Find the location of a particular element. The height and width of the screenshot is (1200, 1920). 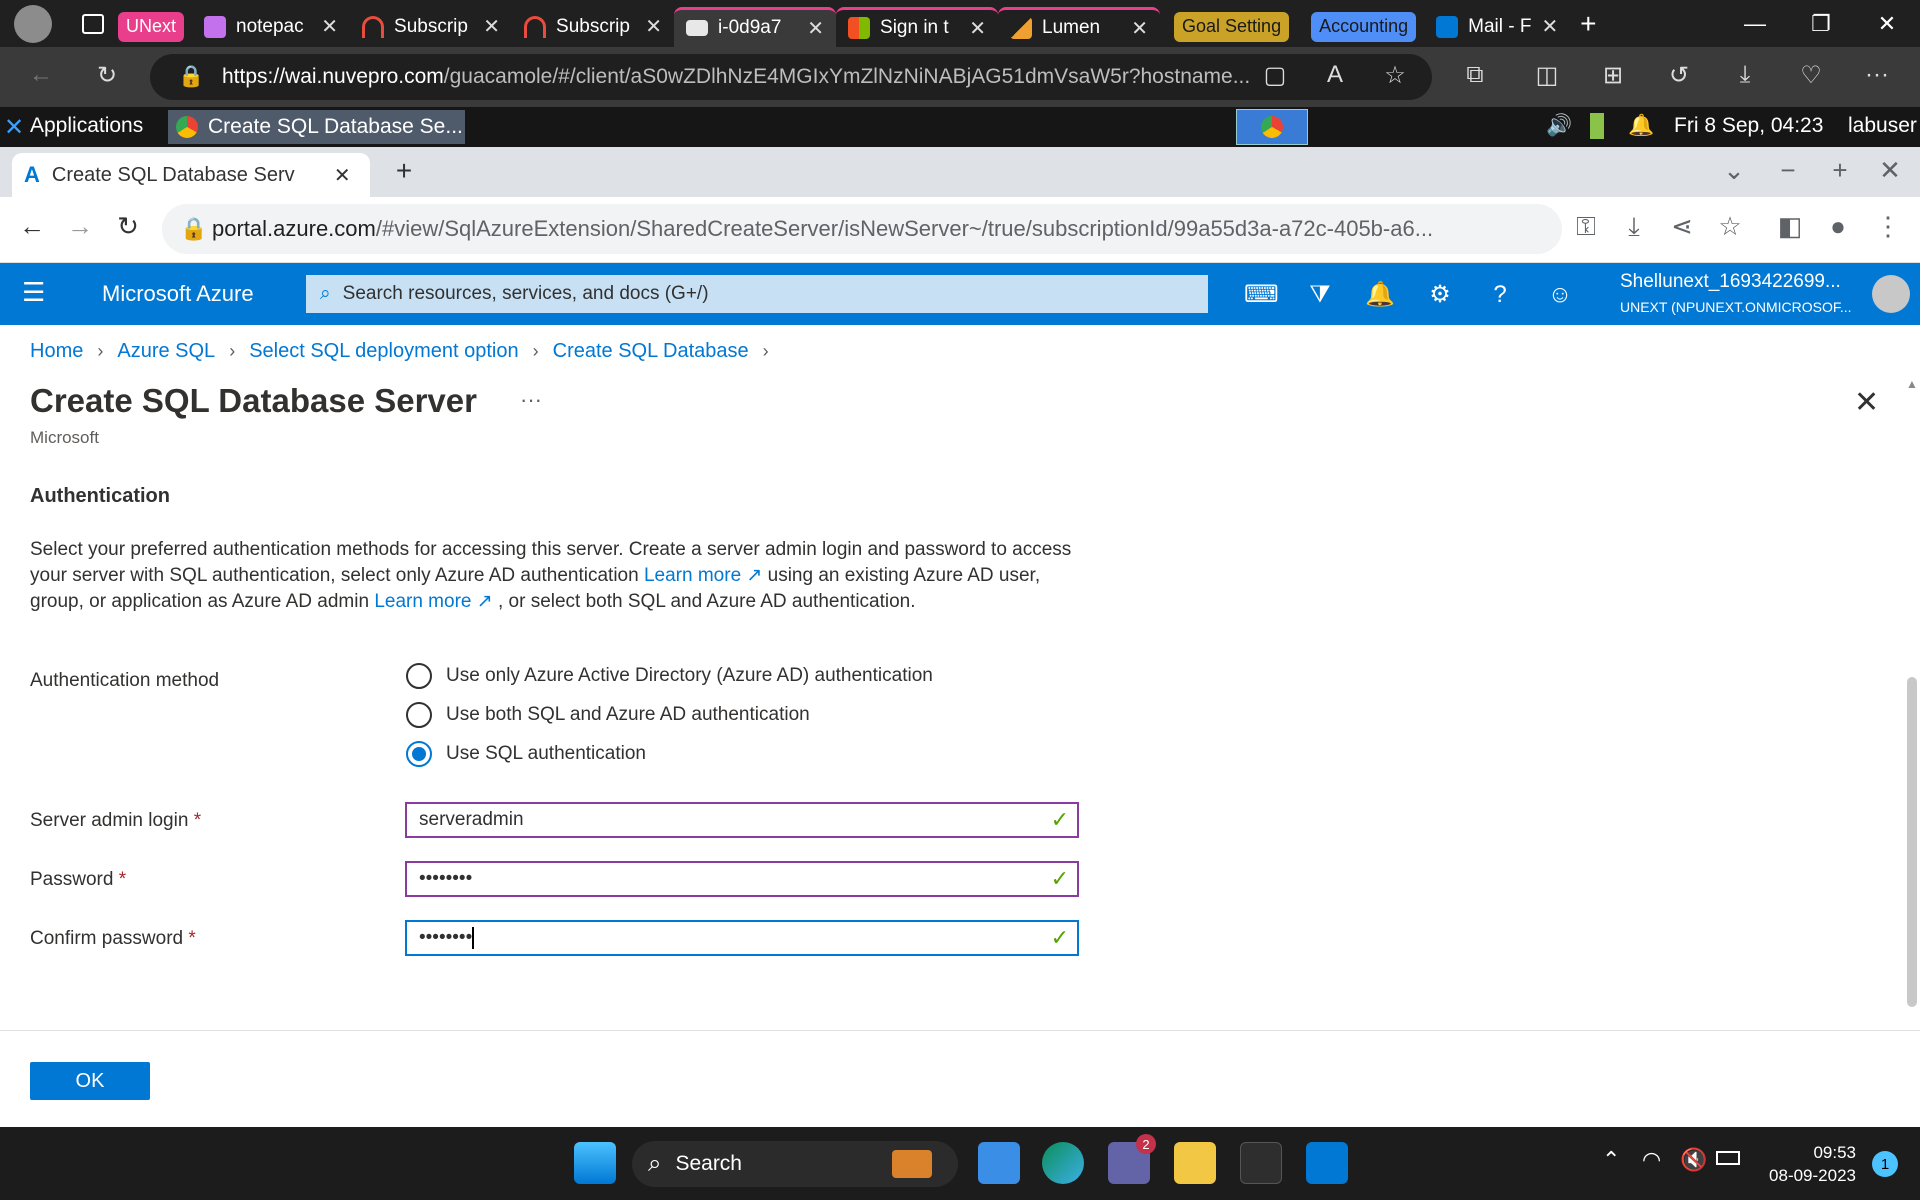

share-icon: ⋖ is located at coordinates (1682, 226).